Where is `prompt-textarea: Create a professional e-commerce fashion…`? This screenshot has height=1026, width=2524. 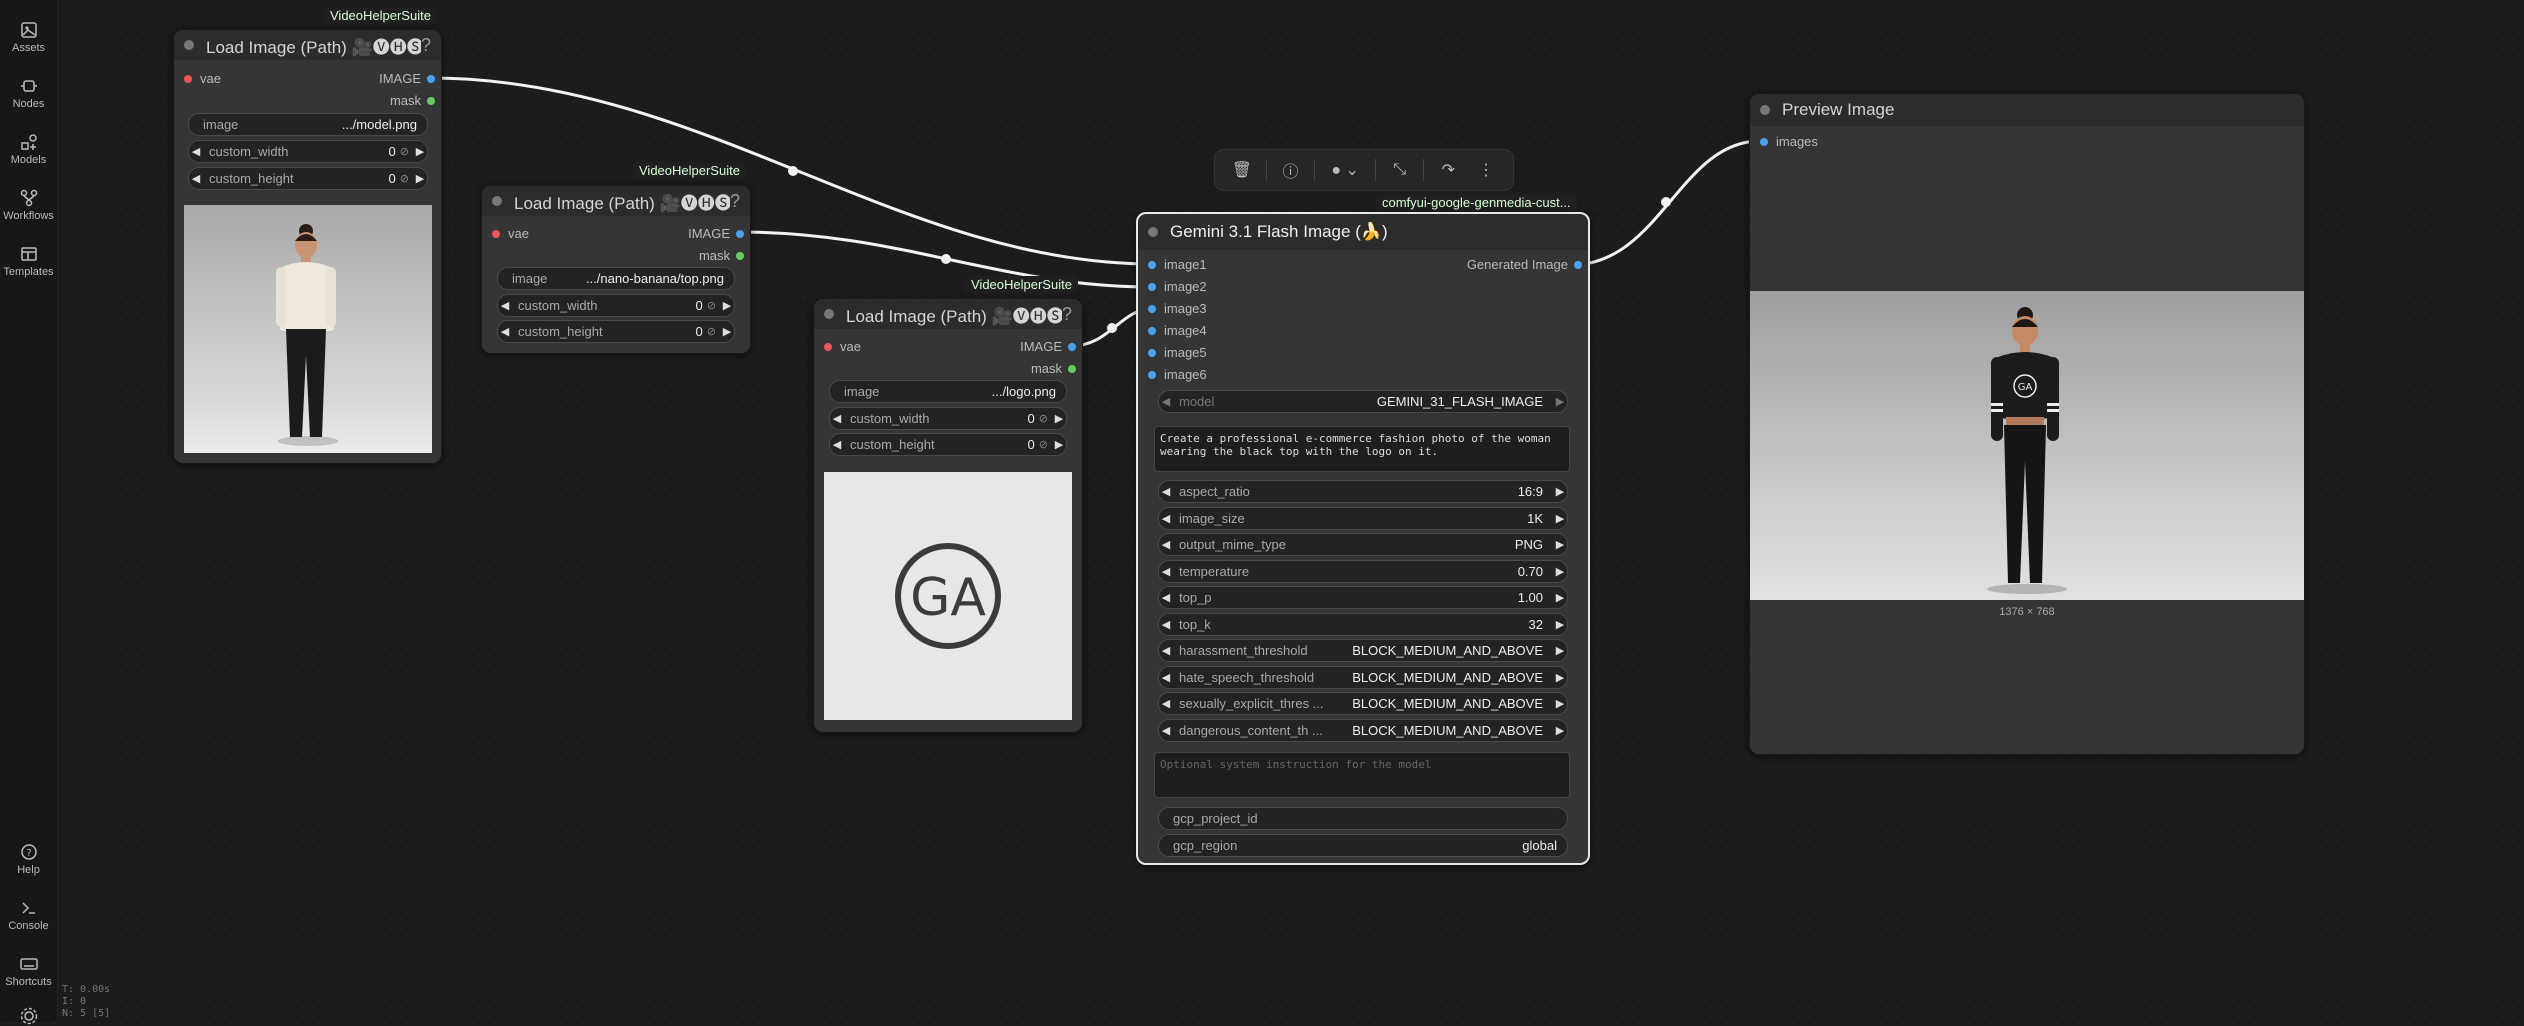 prompt-textarea: Create a professional e-commerce fashion… is located at coordinates (1362, 449).